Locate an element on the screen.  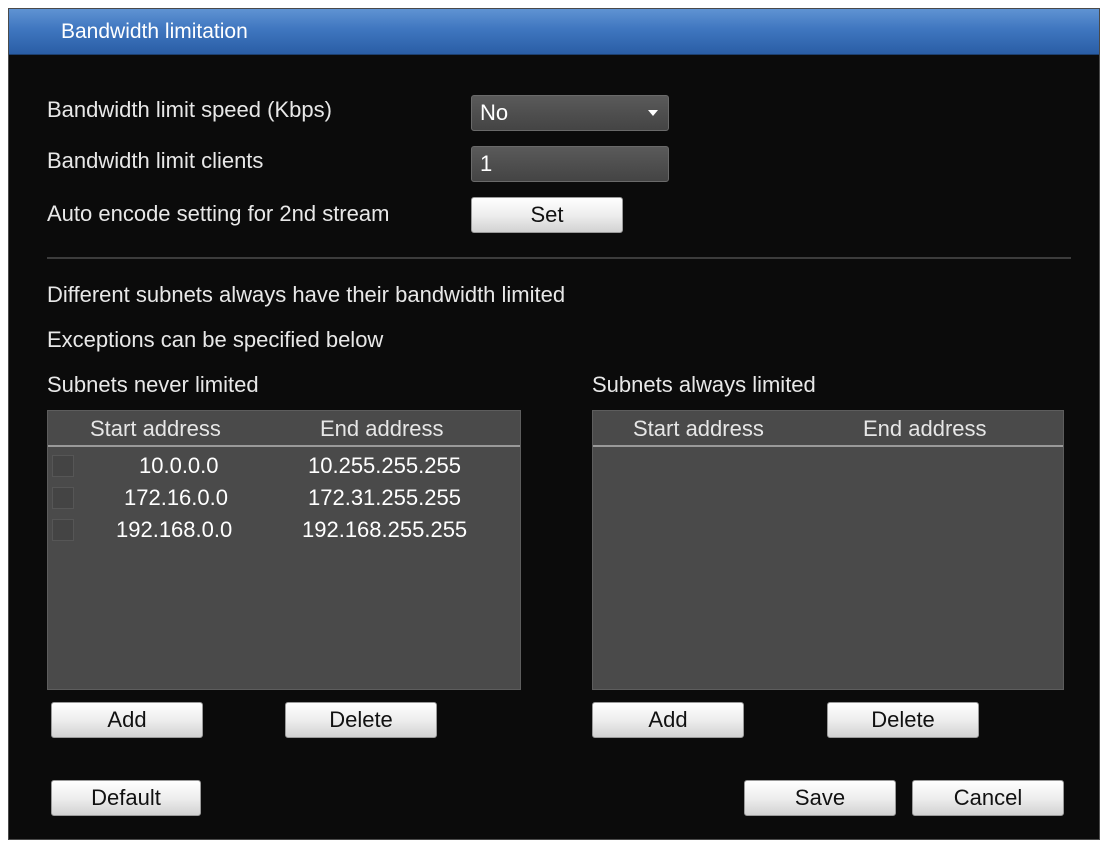
end-address: 172.31.255.255 is located at coordinates (384, 497).